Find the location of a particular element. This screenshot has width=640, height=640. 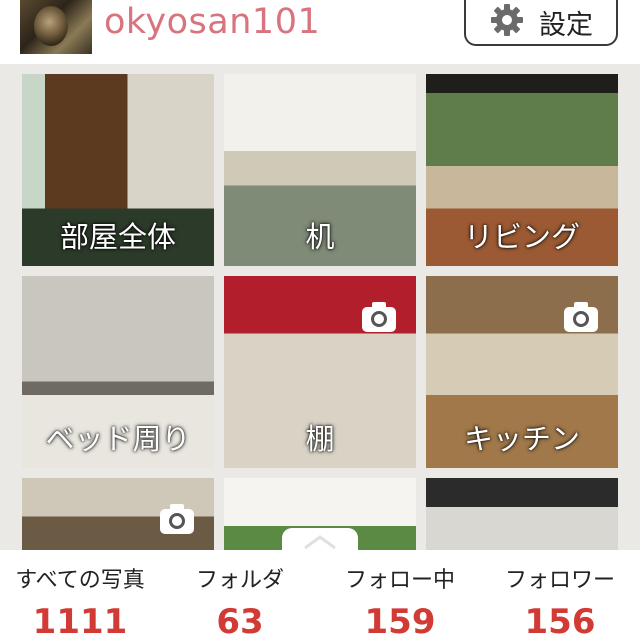

settings-button: 設定 is located at coordinates (541, 23).